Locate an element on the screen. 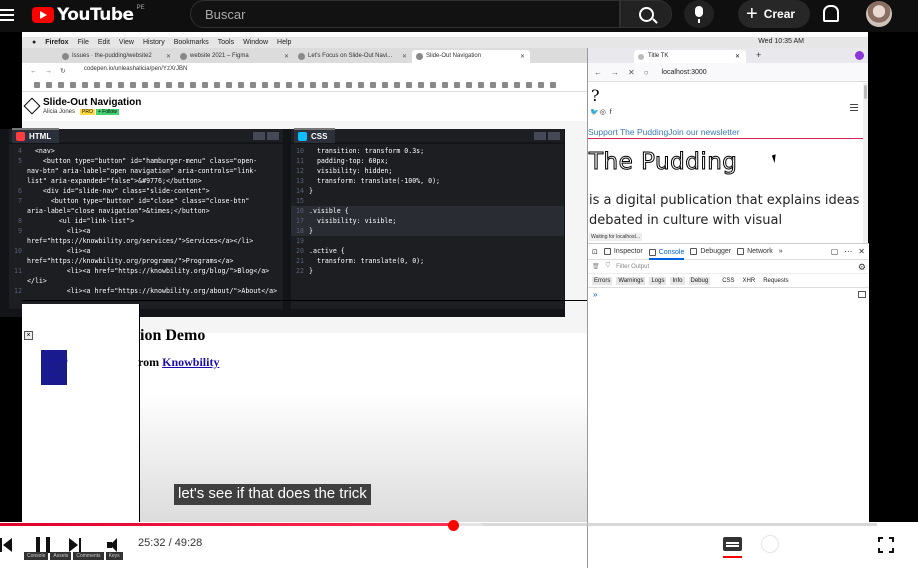  console-filter-input: Filter Output is located at coordinates (633, 266).